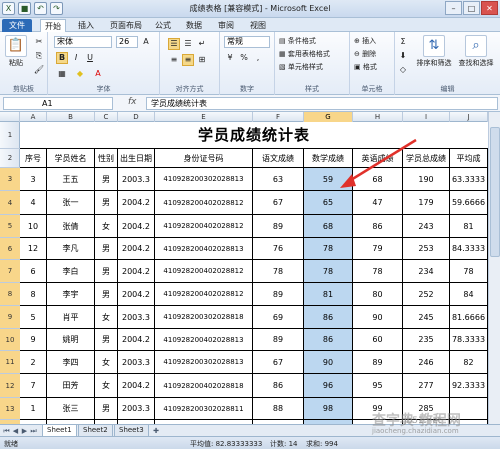 Image resolution: width=500 pixels, height=449 pixels. Describe the element at coordinates (278, 317) in the screenshot. I see `table-cell: 69` at that location.